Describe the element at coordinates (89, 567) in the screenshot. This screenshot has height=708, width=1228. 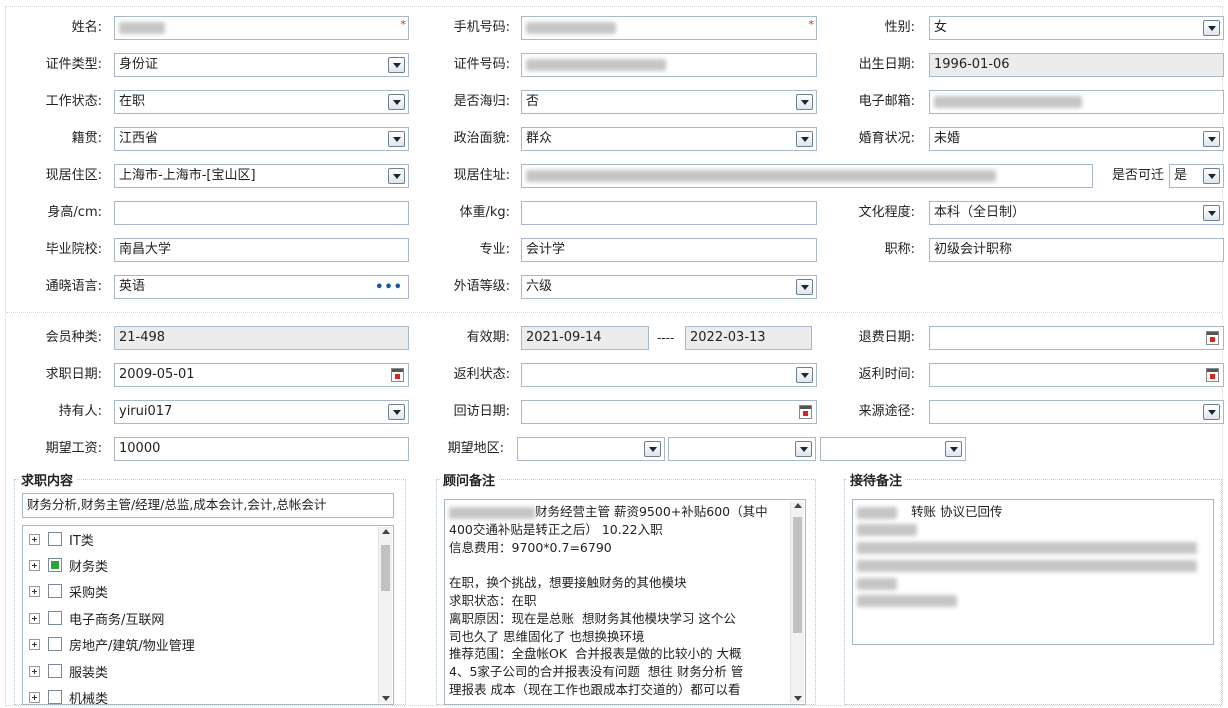
I see `tree-item-label: 财务类` at that location.